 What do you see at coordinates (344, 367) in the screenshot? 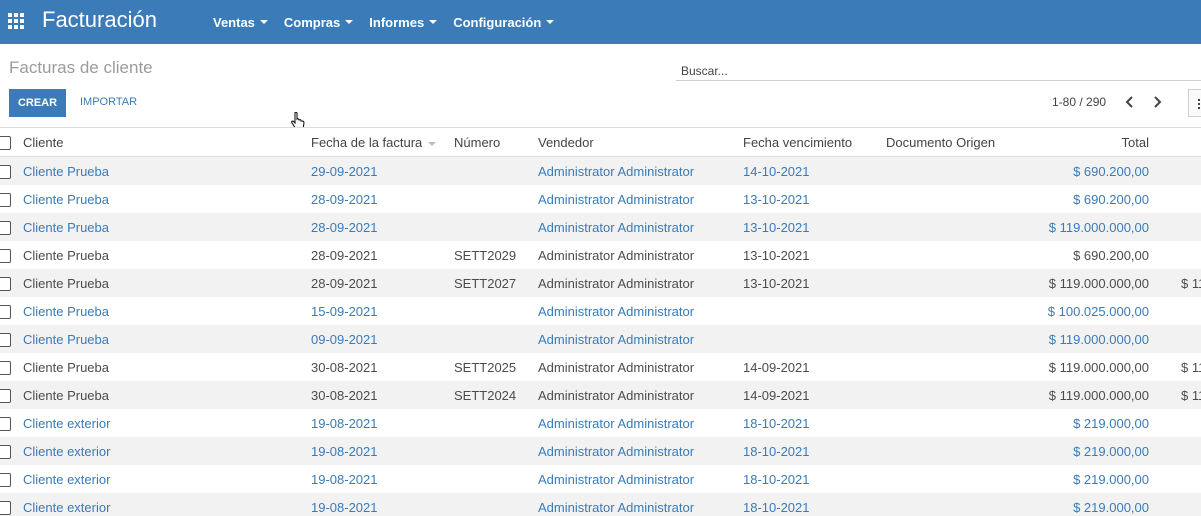
I see `cell-date: 30-08-2021` at bounding box center [344, 367].